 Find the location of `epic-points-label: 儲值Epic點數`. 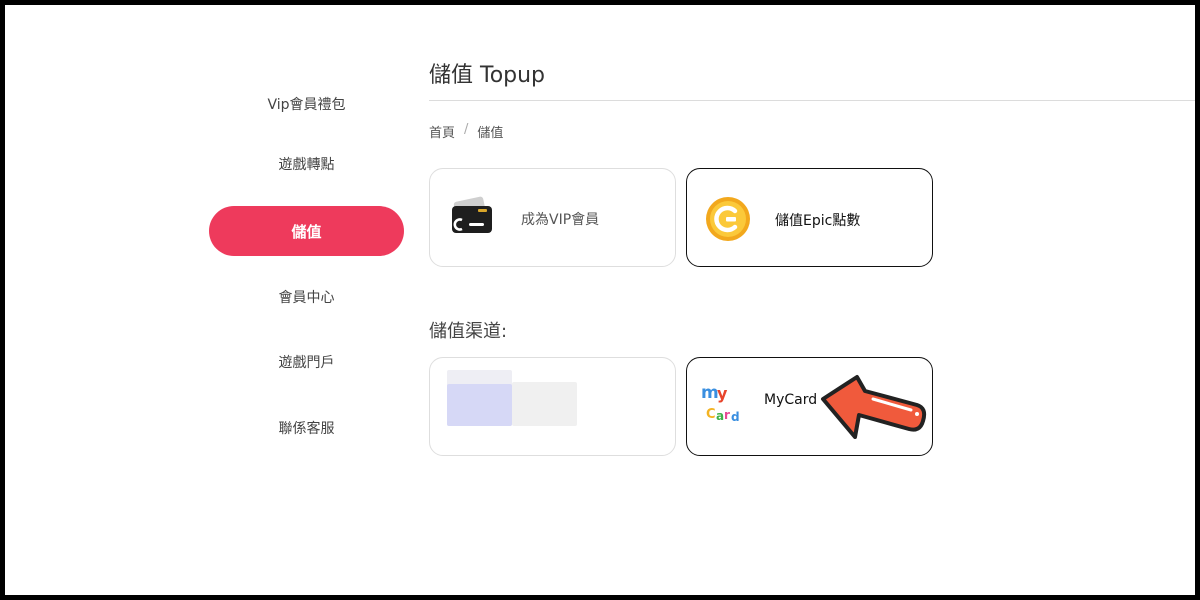

epic-points-label: 儲值Epic點數 is located at coordinates (818, 221).